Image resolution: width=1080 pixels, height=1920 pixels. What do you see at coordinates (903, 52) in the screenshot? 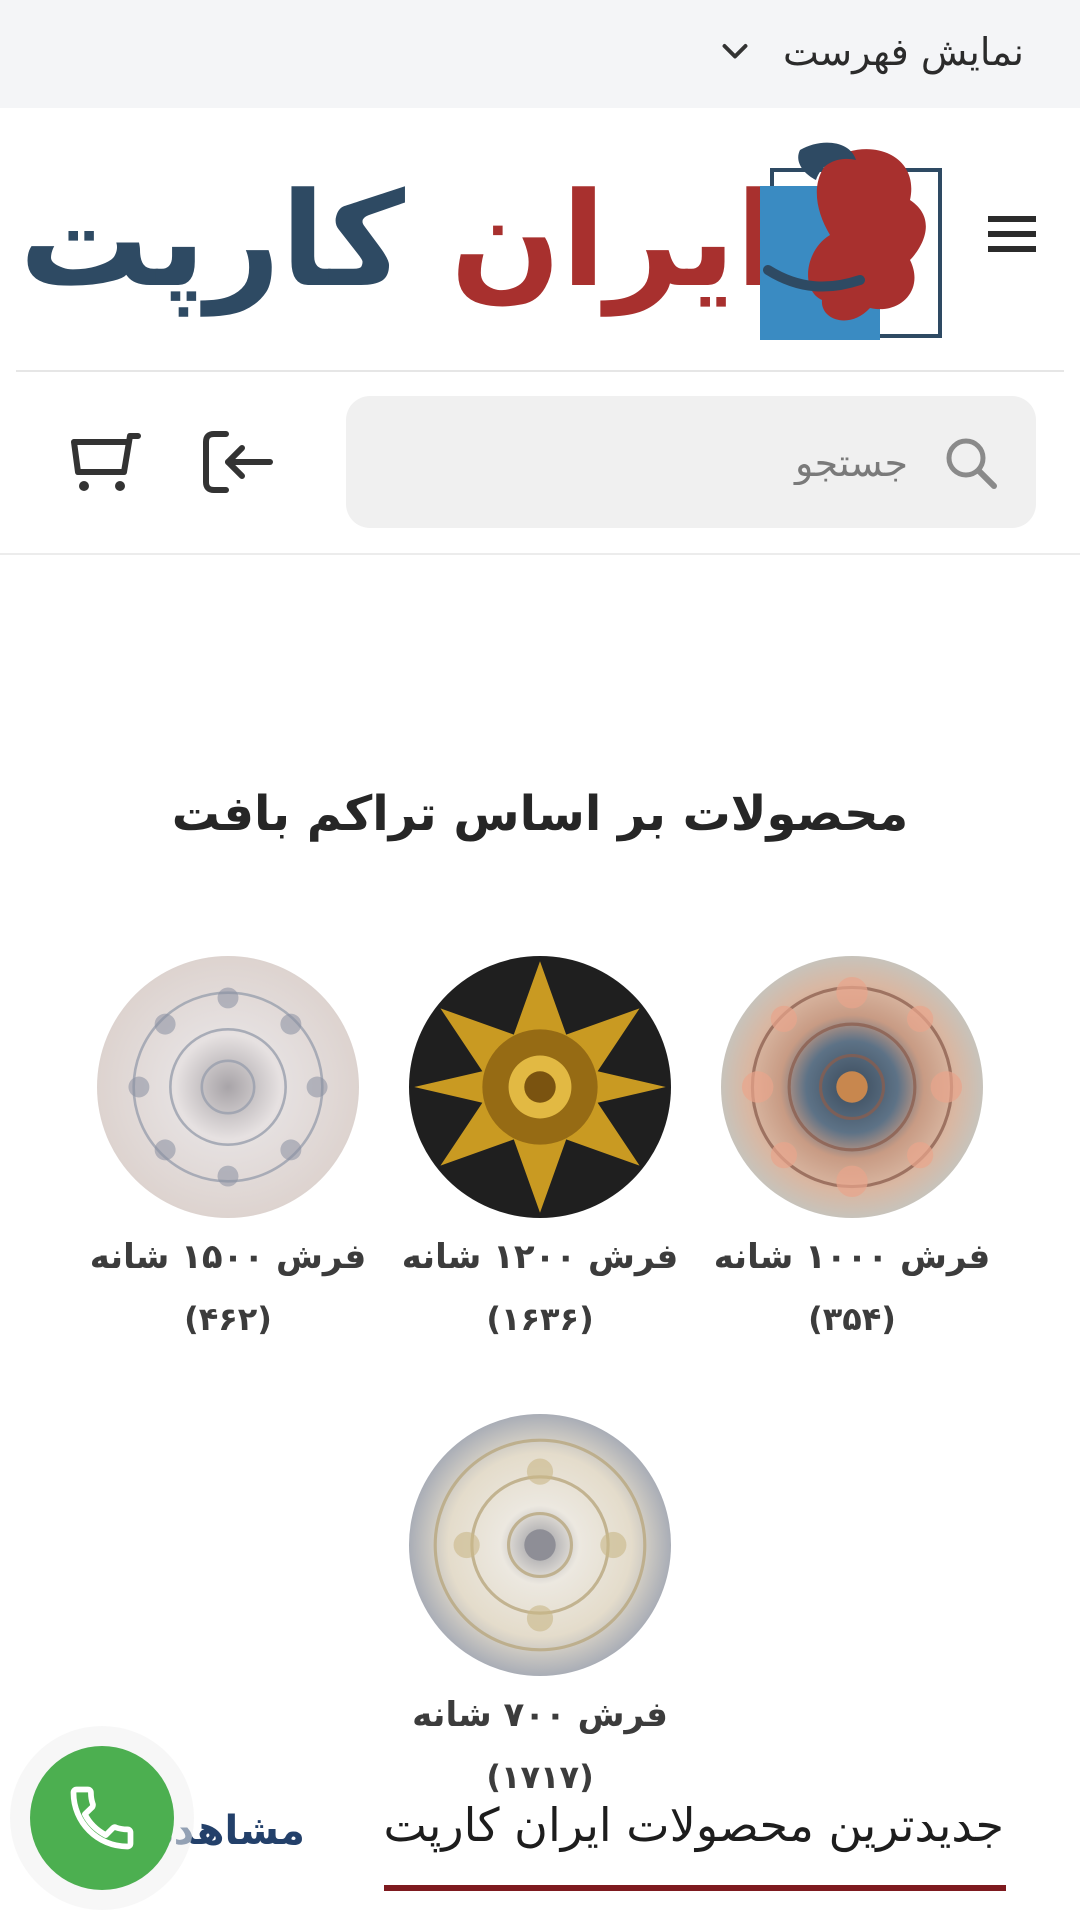
I see `show-menu-label: نمایش فهرست` at bounding box center [903, 52].